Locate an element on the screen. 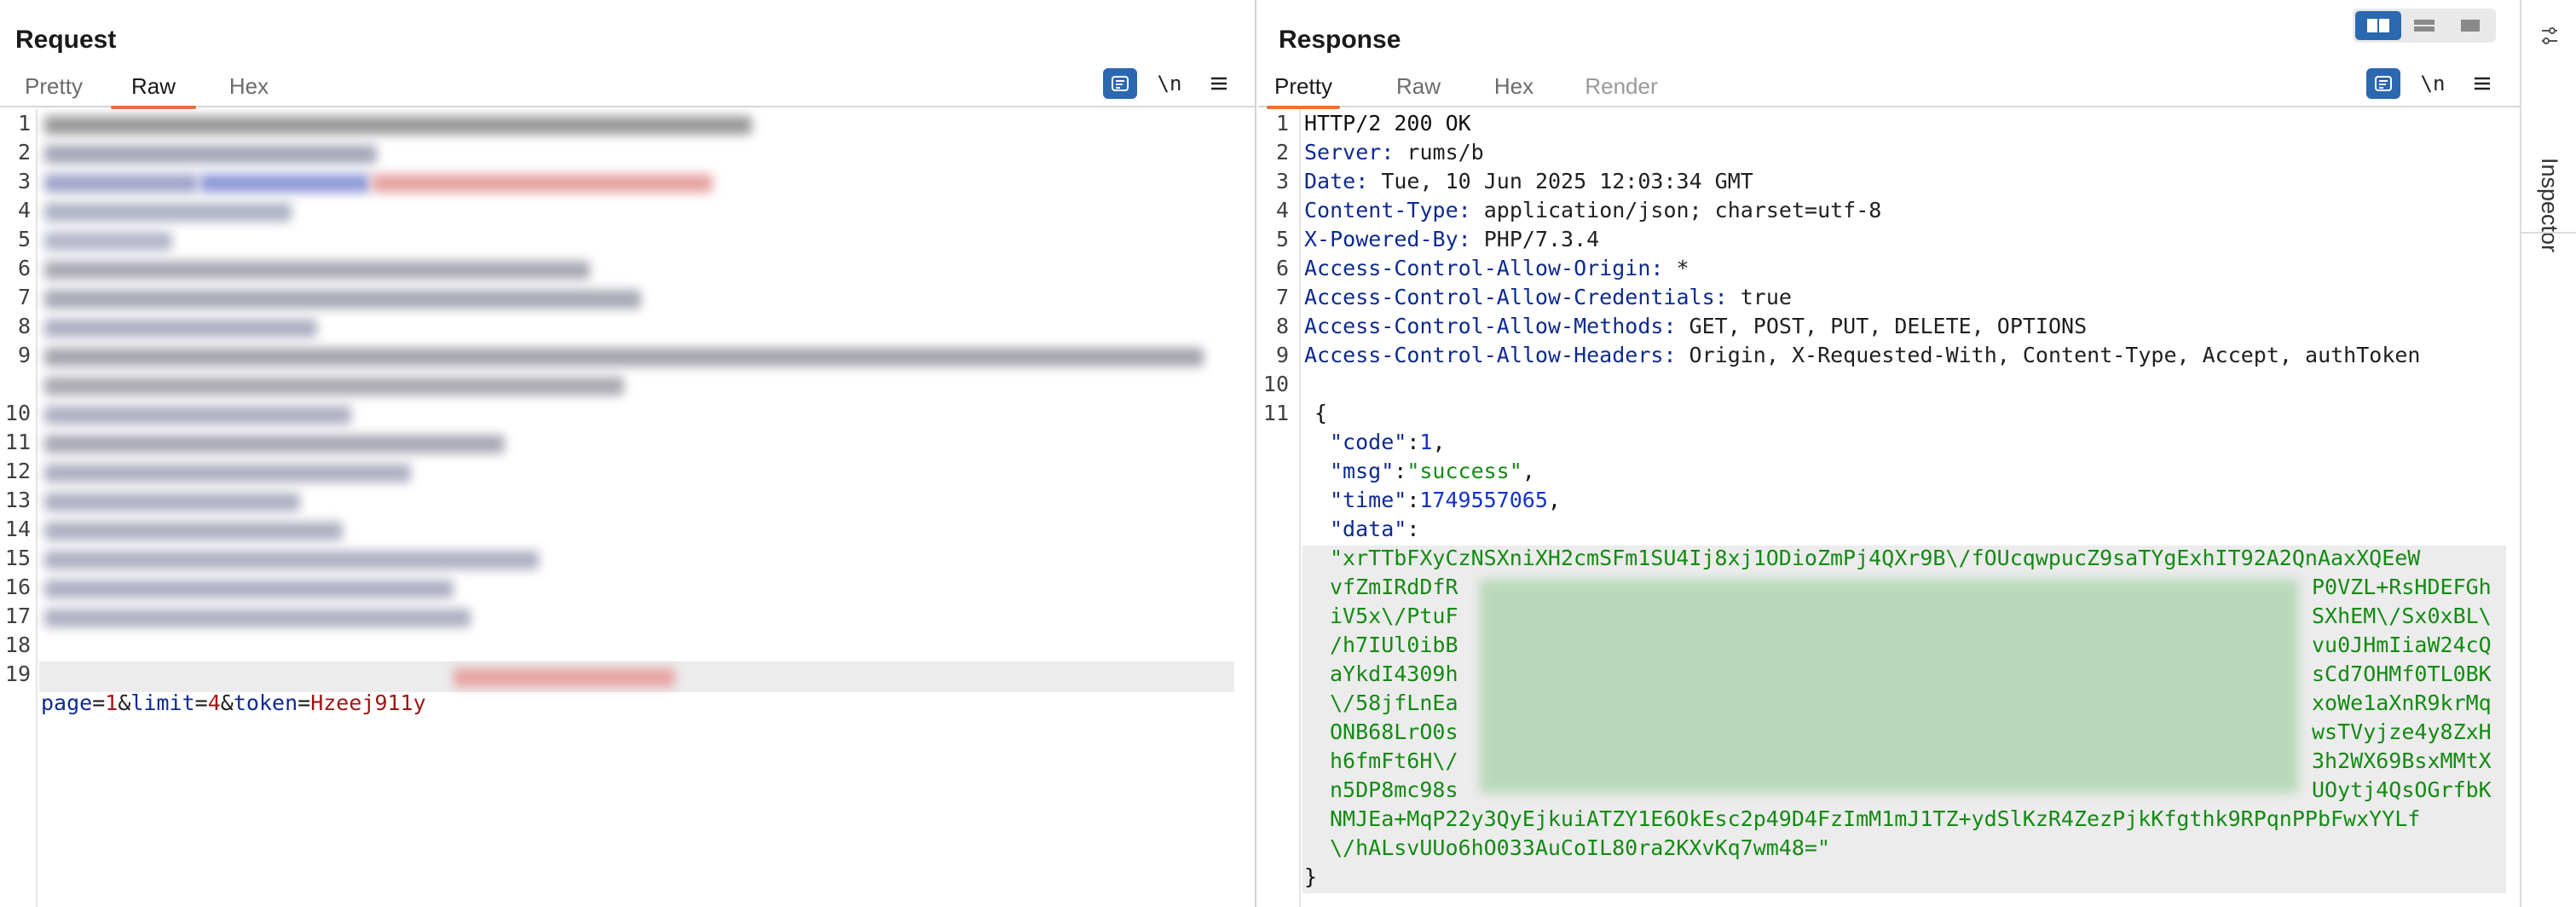 The height and width of the screenshot is (907, 2576). json-string: h6fmFt6H\/ is located at coordinates (1394, 760).